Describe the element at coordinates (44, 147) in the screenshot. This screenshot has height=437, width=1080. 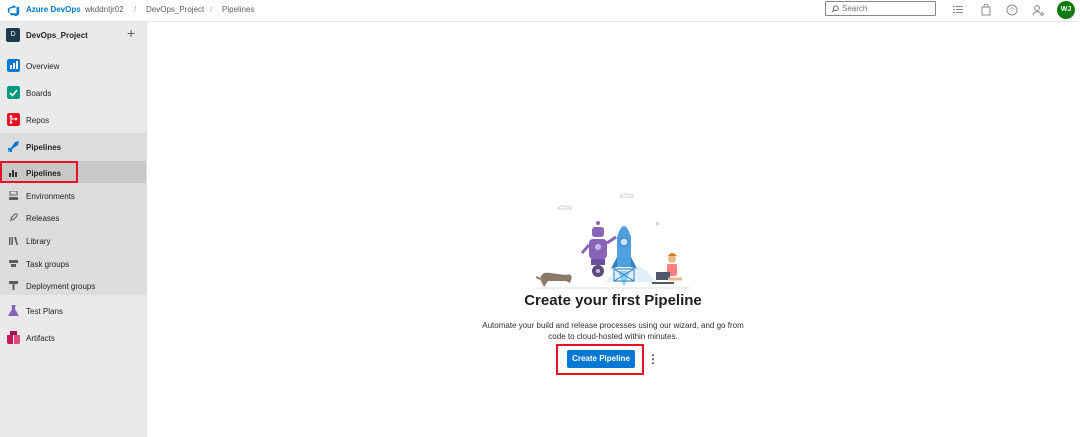
I see `sidebar-item-label: Pipelines` at that location.